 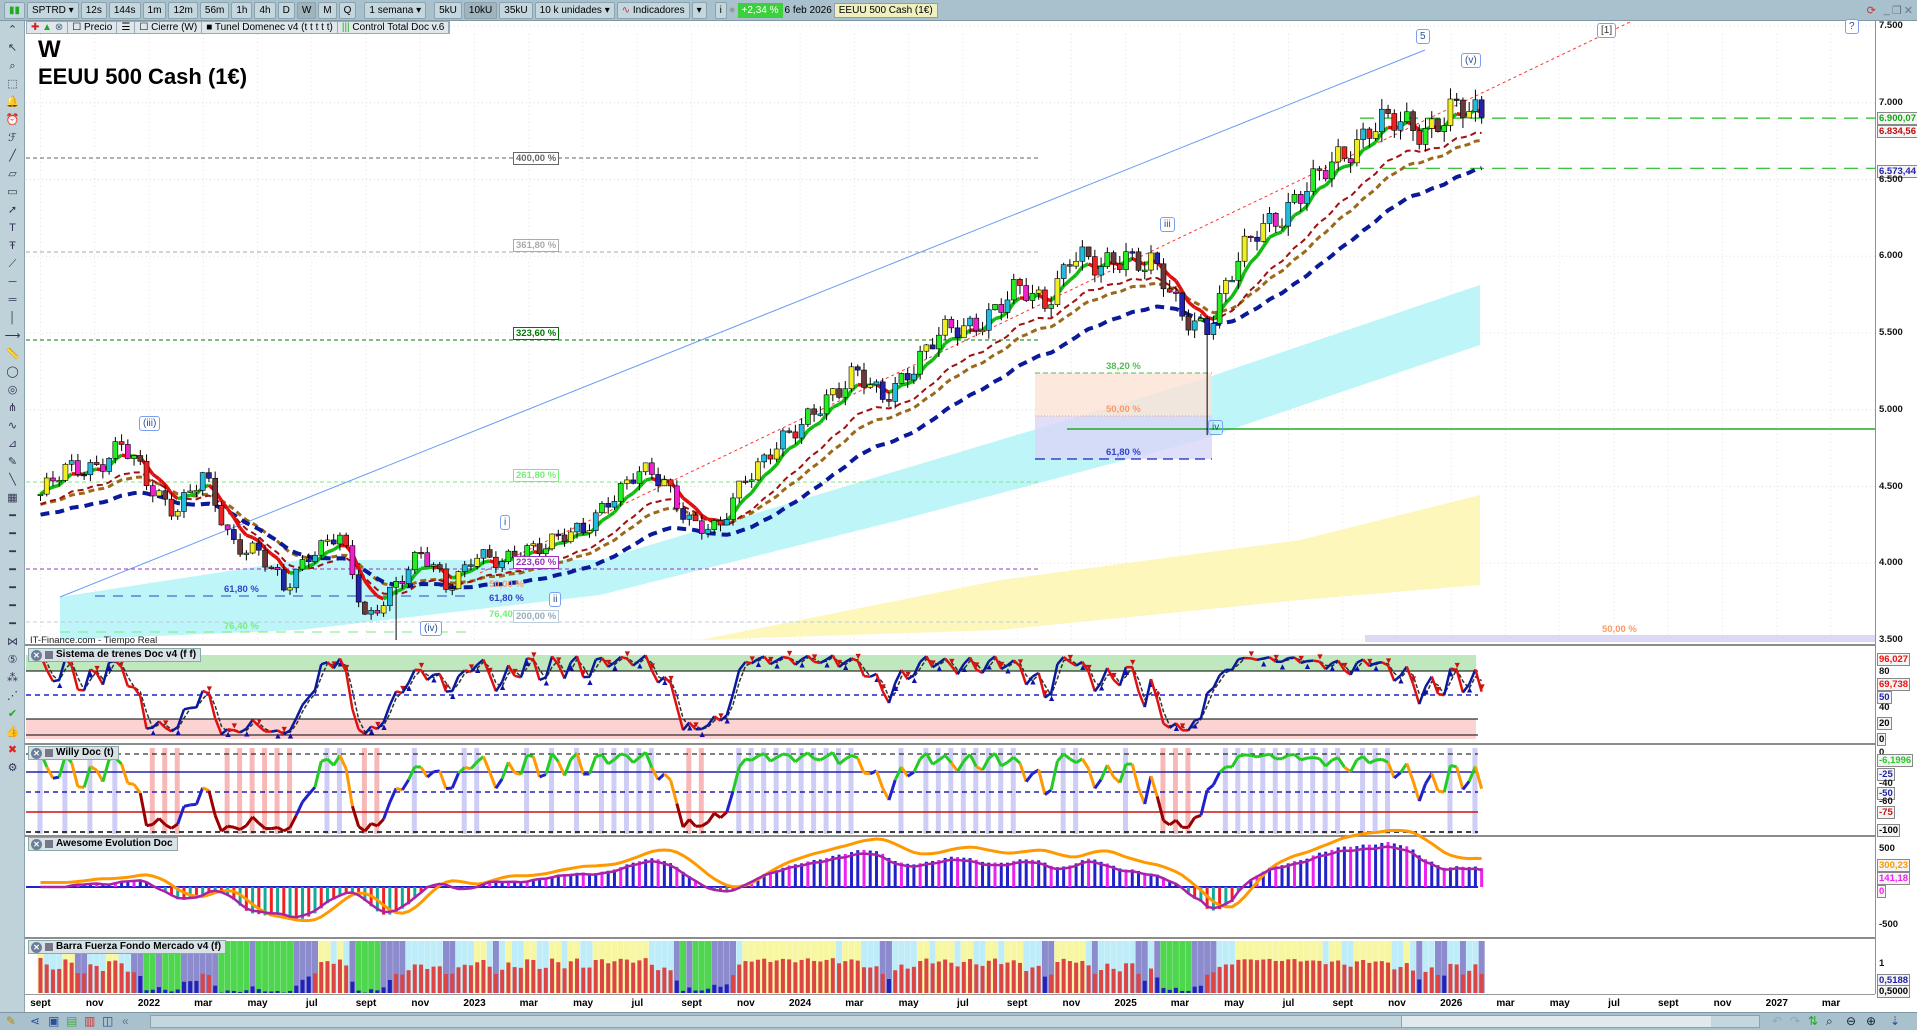 I want to click on fib-icon: ℱ, so click(x=12, y=138).